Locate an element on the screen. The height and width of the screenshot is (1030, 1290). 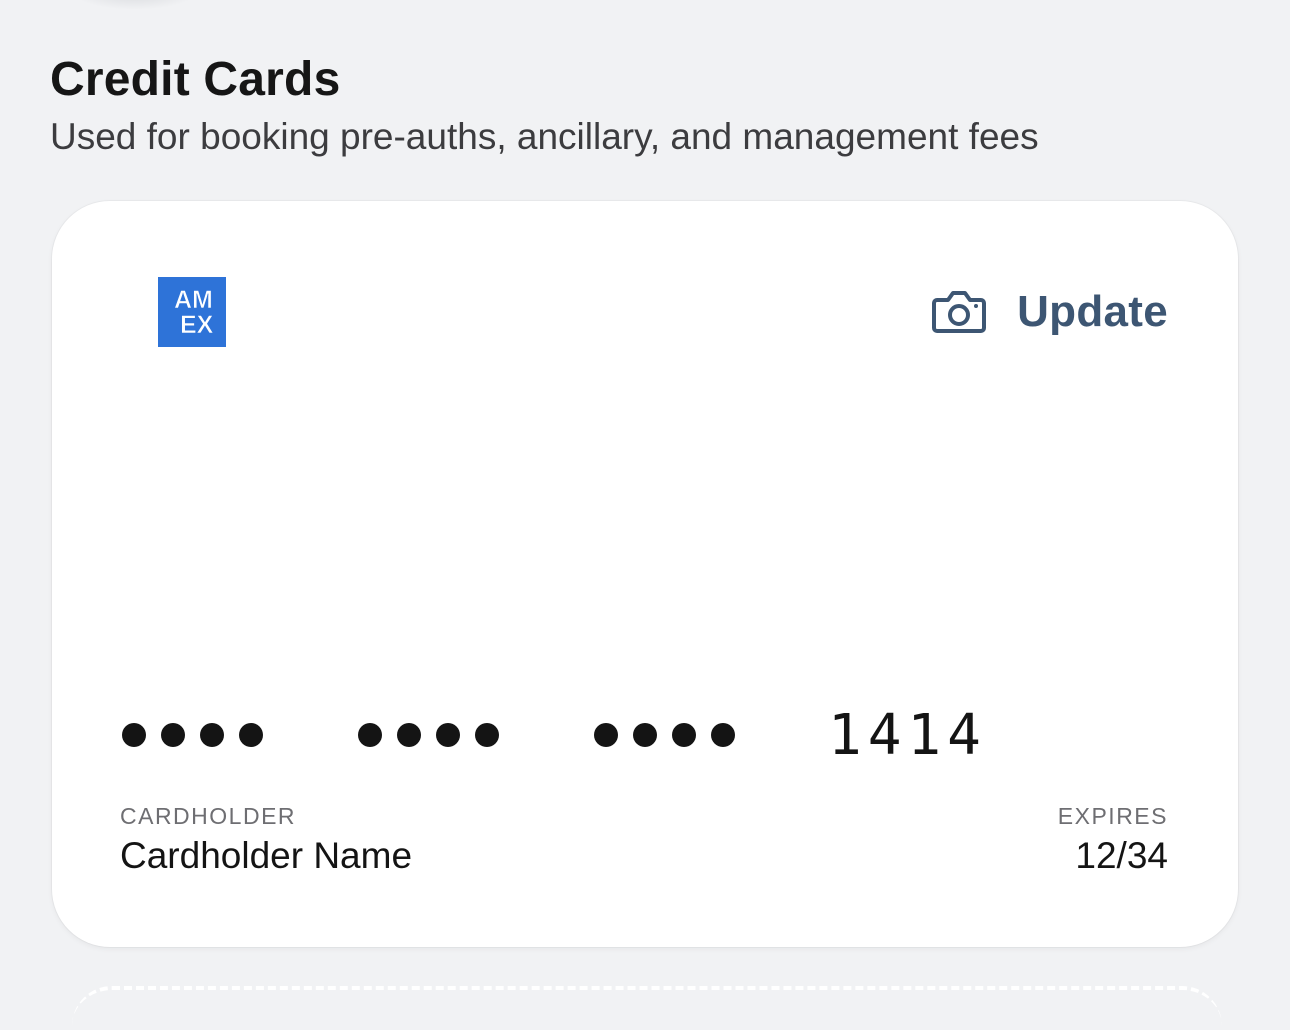
amex-logo: AM EX is located at coordinates (192, 312).